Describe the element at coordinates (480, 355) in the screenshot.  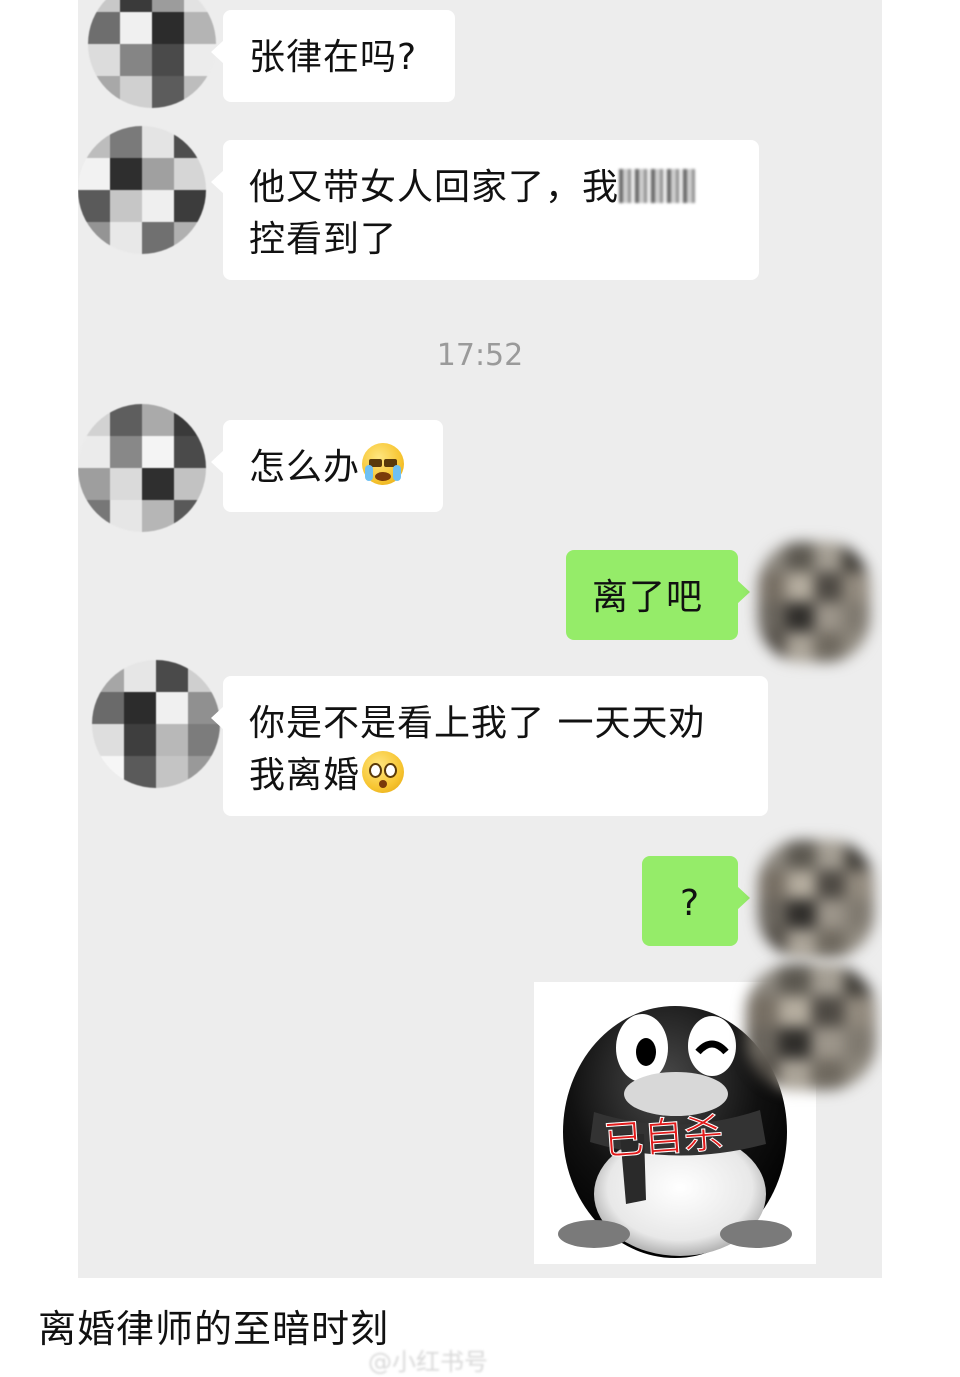
I see `message-timestamp: 17:52` at that location.